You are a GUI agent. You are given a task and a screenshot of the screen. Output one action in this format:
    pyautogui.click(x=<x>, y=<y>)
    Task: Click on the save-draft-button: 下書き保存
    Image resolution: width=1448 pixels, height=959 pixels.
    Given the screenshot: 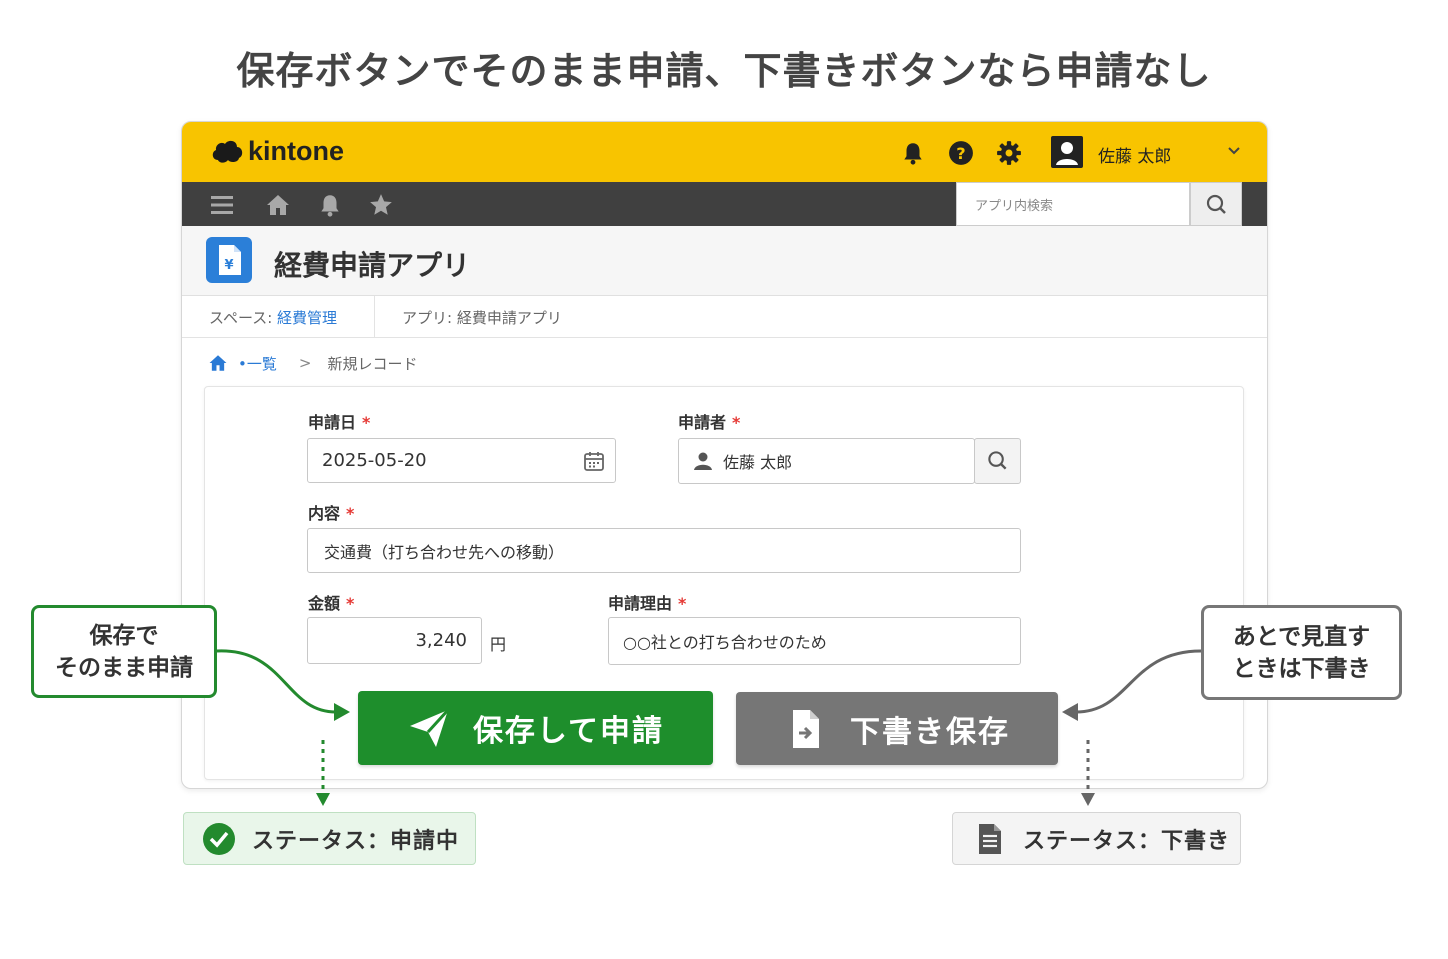 What is the action you would take?
    pyautogui.click(x=897, y=728)
    